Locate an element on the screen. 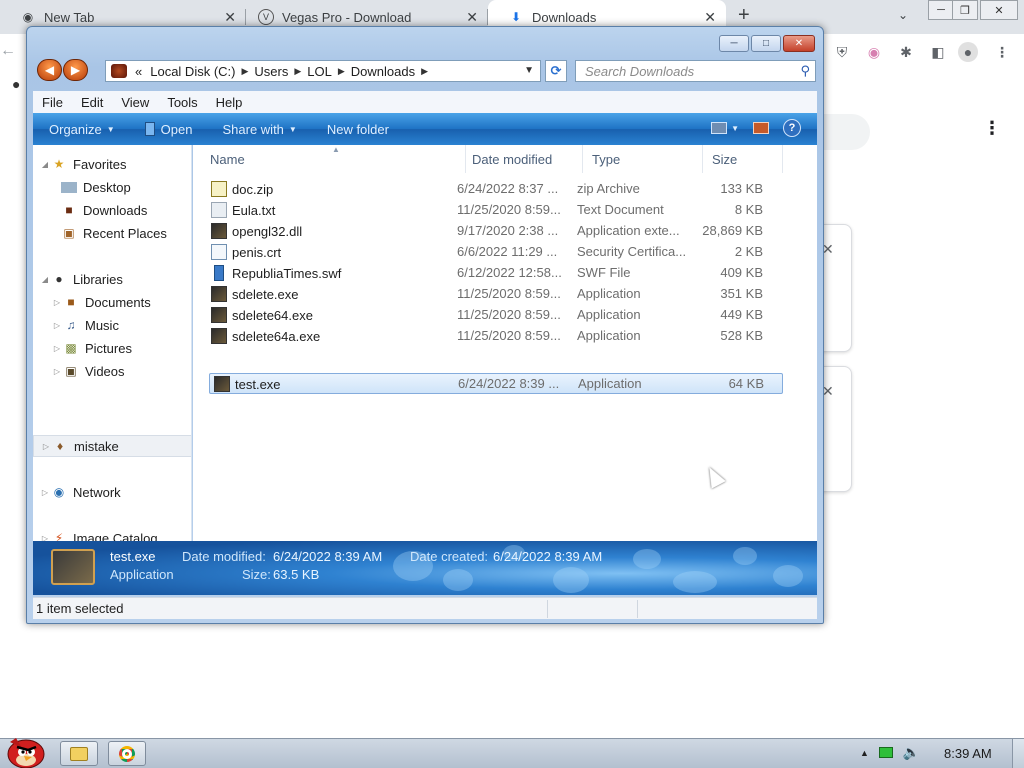 This screenshot has width=1024, height=768. column-header-size: Size is located at coordinates (743, 159).